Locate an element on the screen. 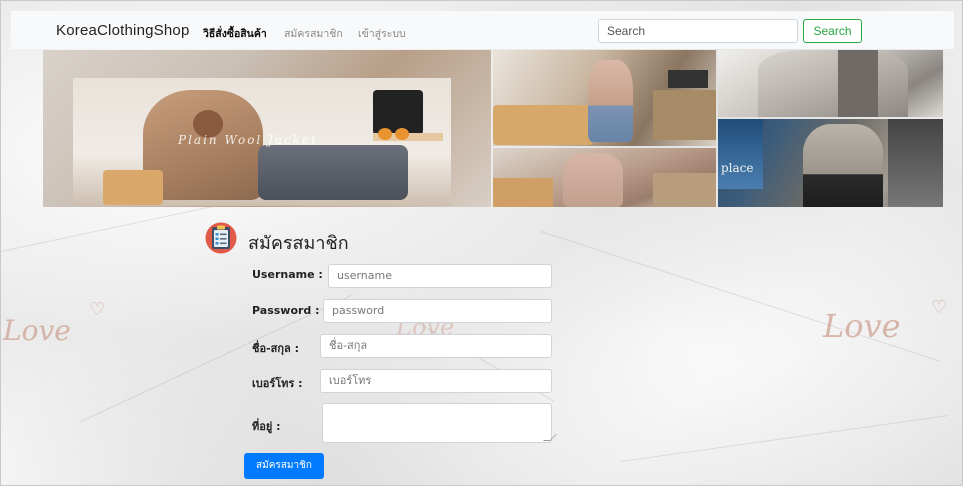 The height and width of the screenshot is (486, 963). search-input: Search is located at coordinates (698, 31).